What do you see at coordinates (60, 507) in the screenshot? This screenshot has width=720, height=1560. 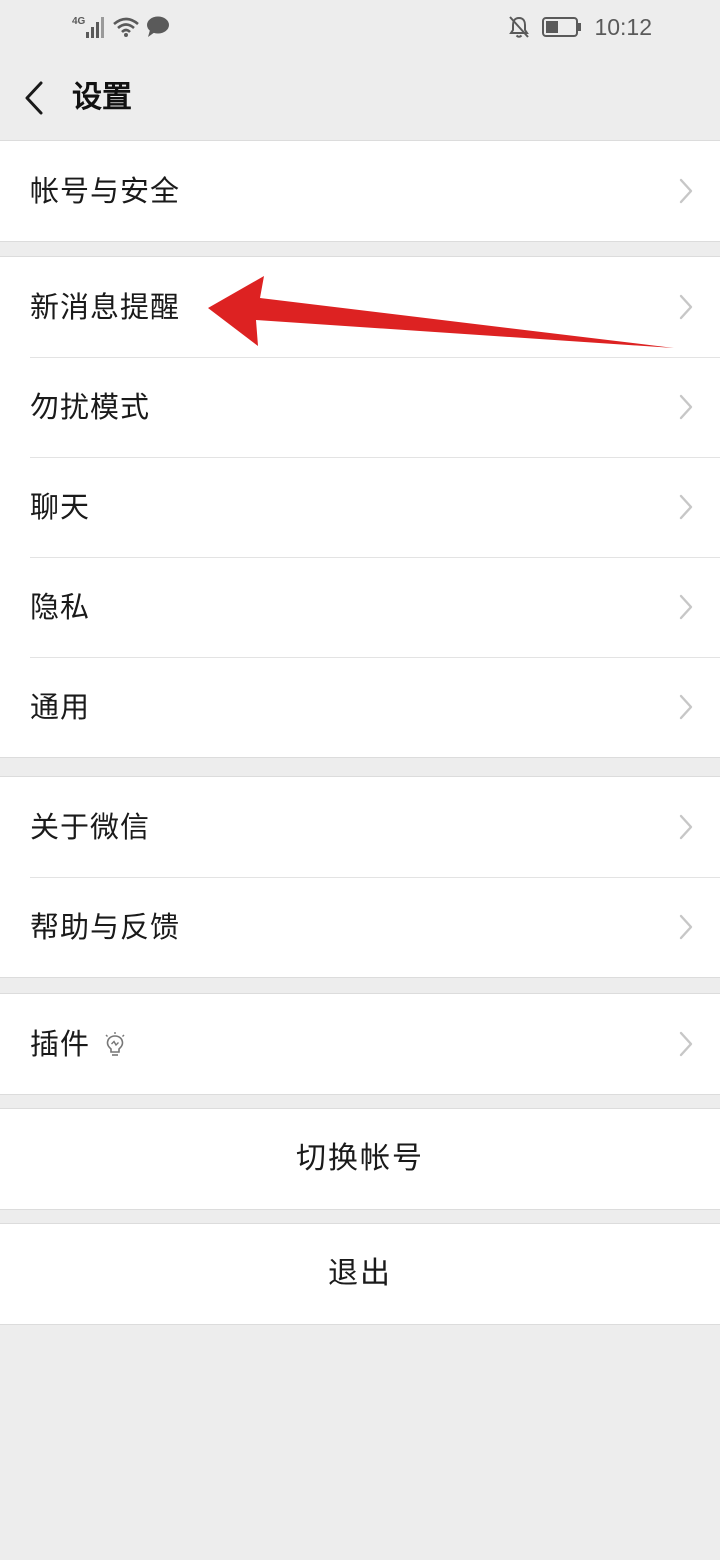 I see `settings-item-label: 聊天` at bounding box center [60, 507].